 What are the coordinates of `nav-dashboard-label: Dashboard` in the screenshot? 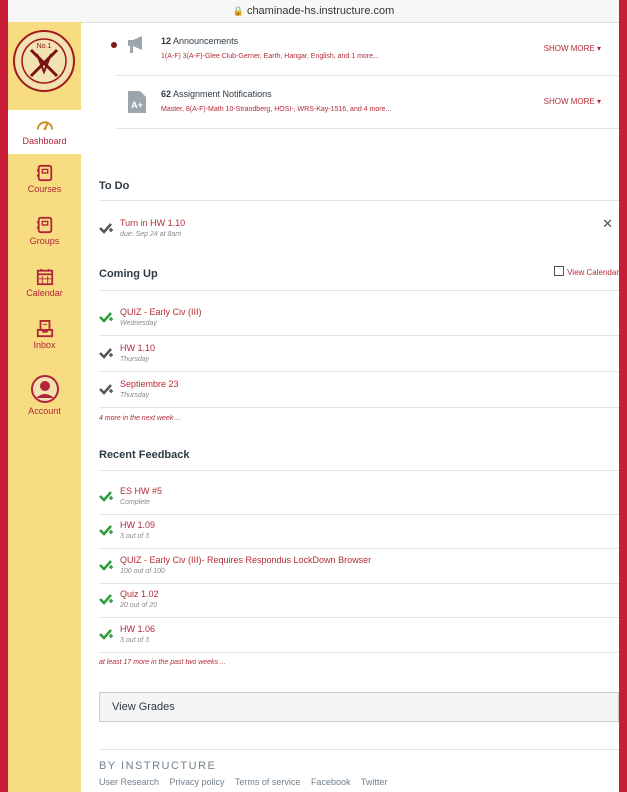 It's located at (44, 141).